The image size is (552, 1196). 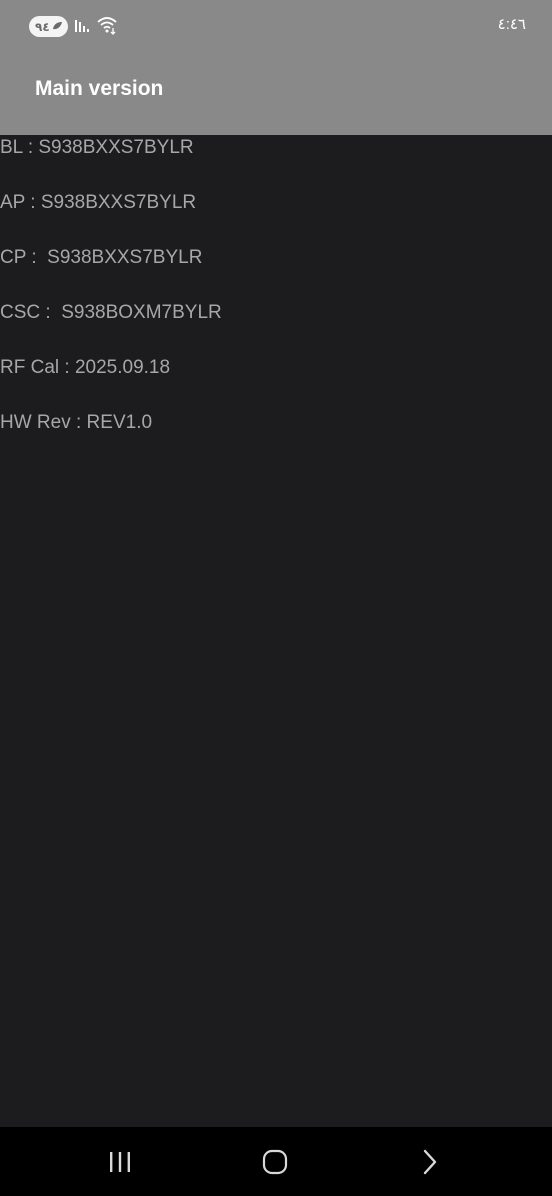 What do you see at coordinates (101, 257) in the screenshot?
I see `cp-version: CP : S938BXXS7BYLR` at bounding box center [101, 257].